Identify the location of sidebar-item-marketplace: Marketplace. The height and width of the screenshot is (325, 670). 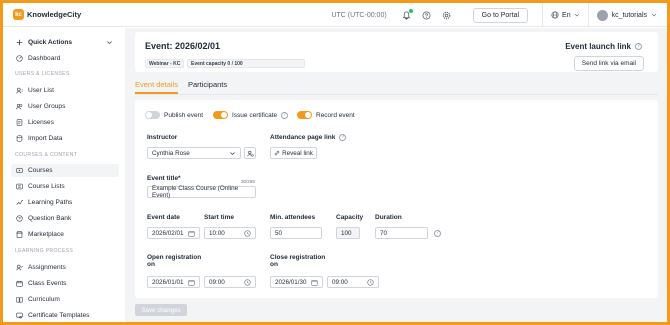
(65, 234).